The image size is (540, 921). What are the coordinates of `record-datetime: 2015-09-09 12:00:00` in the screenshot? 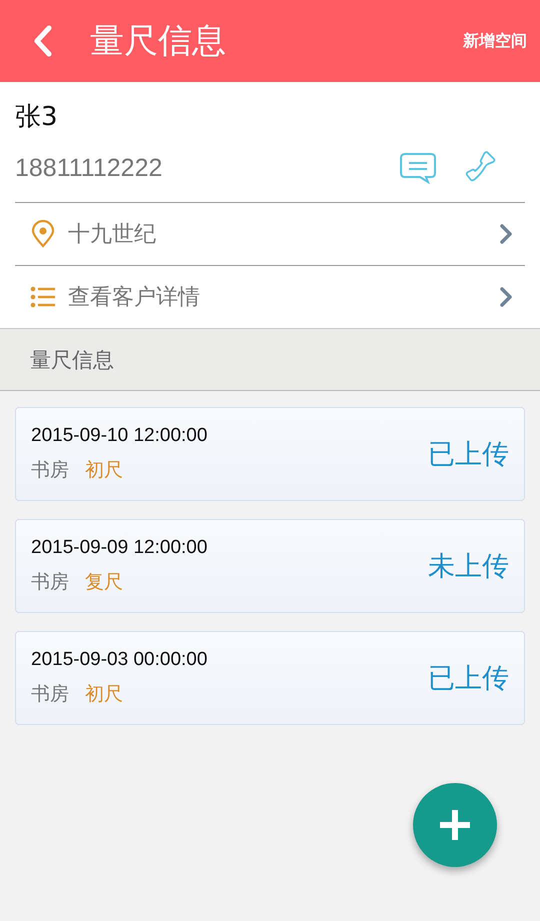 It's located at (119, 548).